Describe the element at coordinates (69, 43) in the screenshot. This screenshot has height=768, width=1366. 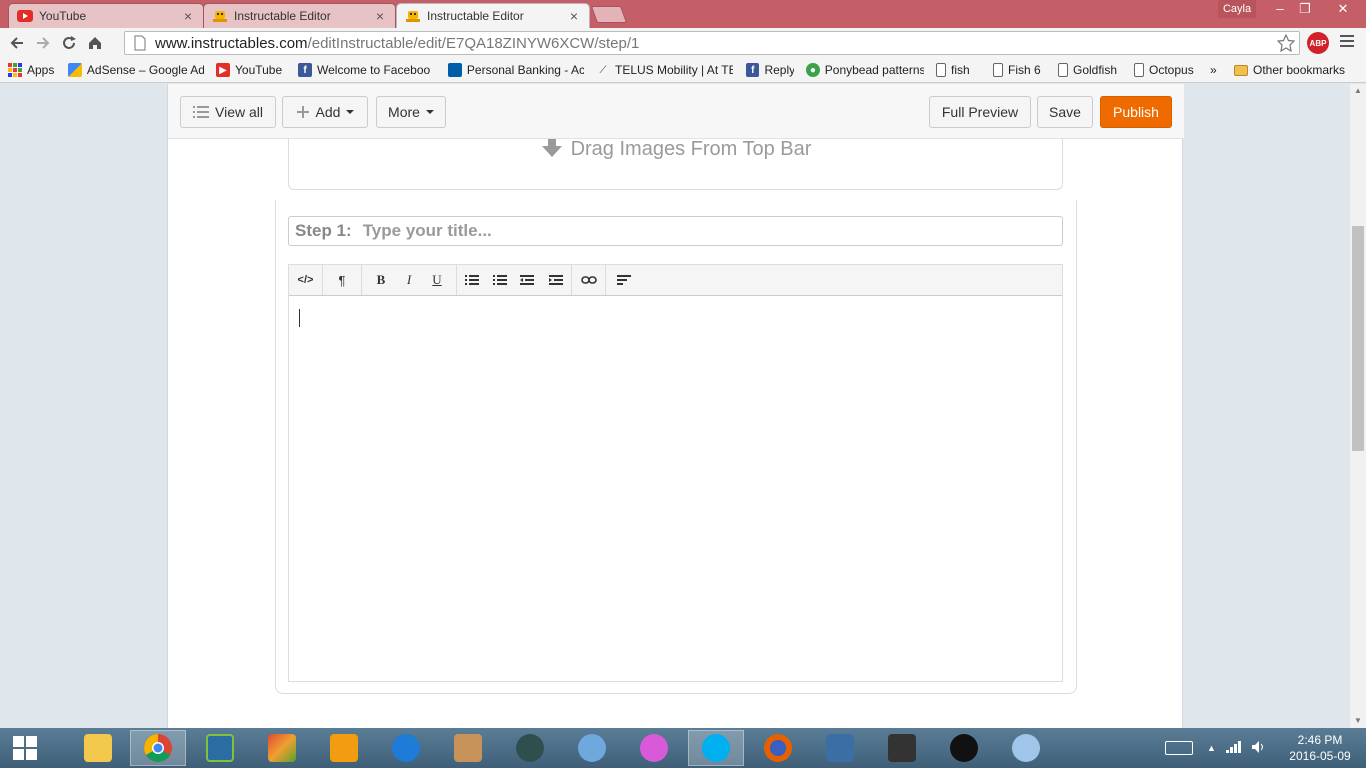
I see `reload-button` at that location.